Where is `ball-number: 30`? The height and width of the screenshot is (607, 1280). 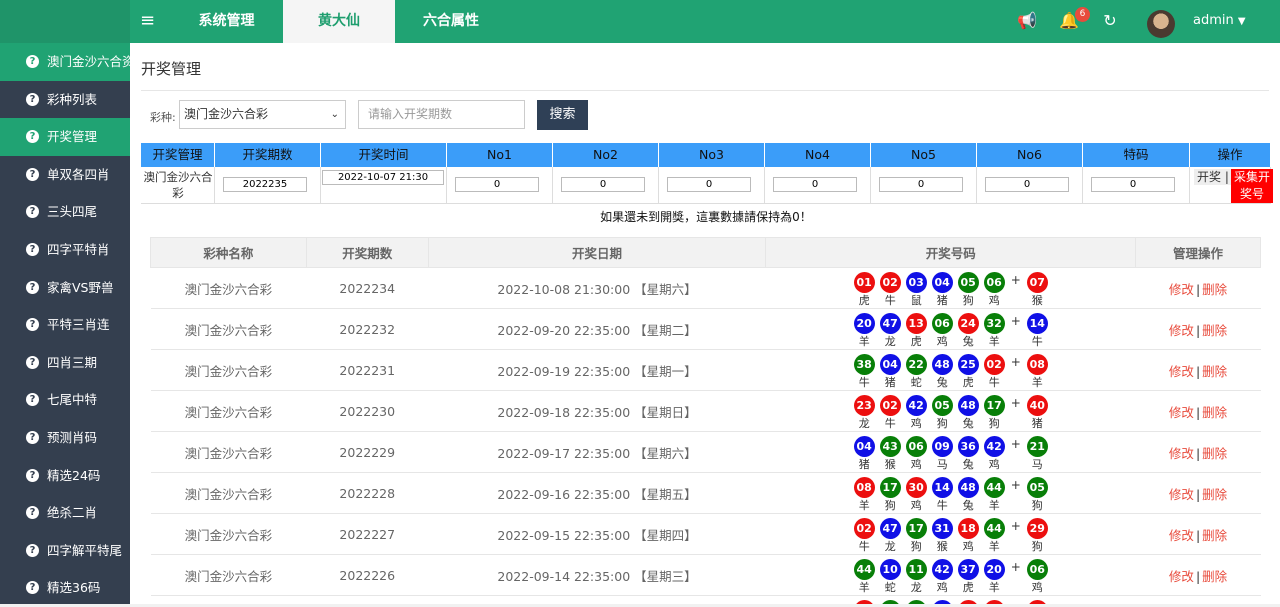 ball-number: 30 is located at coordinates (916, 487).